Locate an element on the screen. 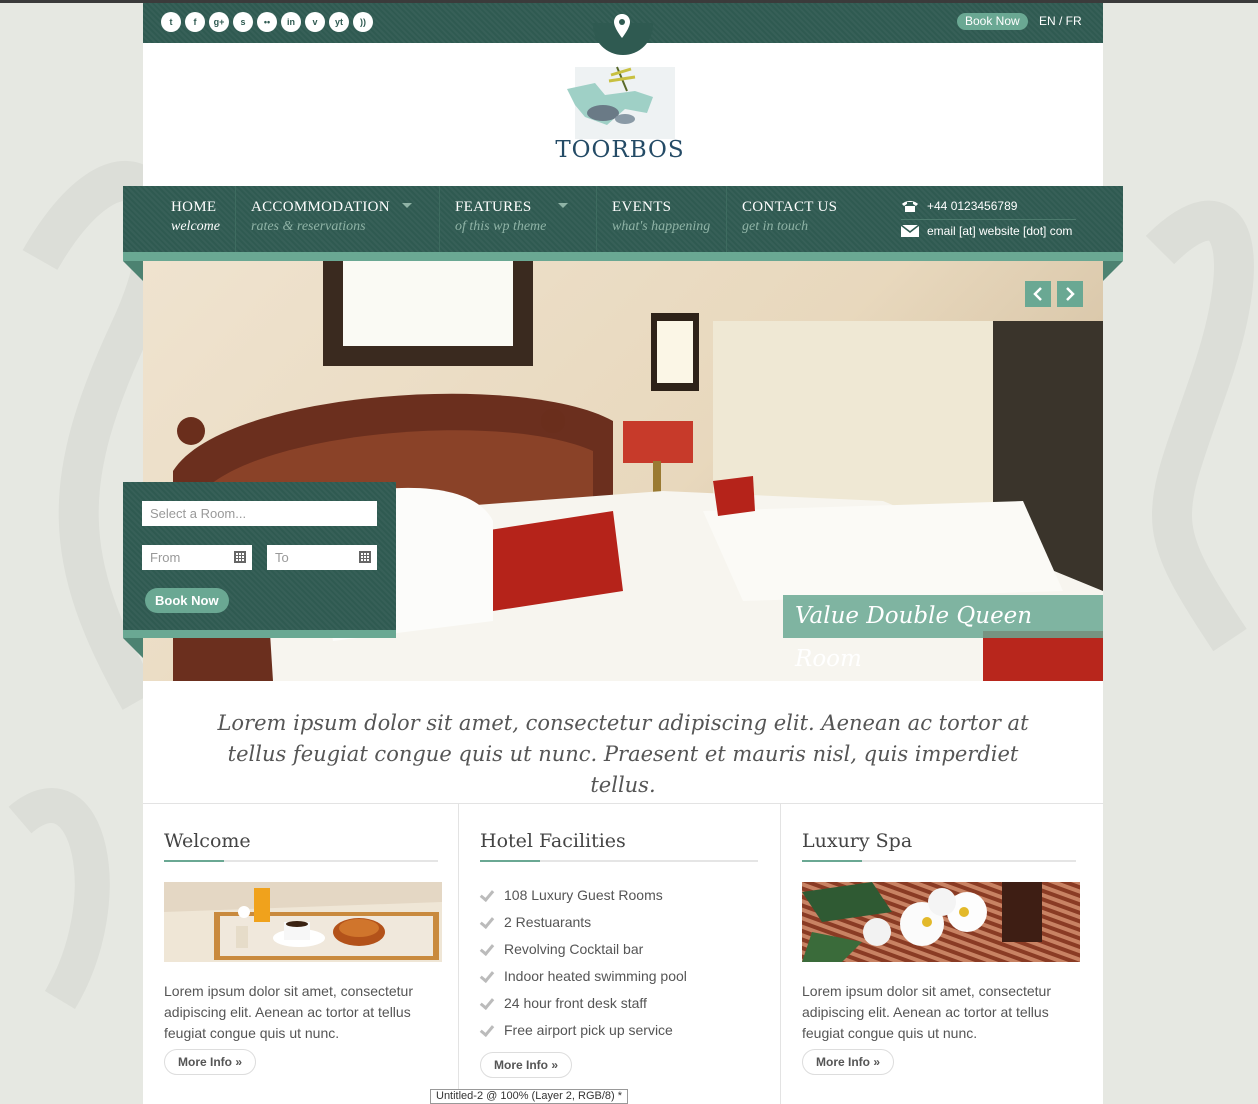 The image size is (1258, 1104). facility-label: 24 hour front desk staff is located at coordinates (575, 1002).